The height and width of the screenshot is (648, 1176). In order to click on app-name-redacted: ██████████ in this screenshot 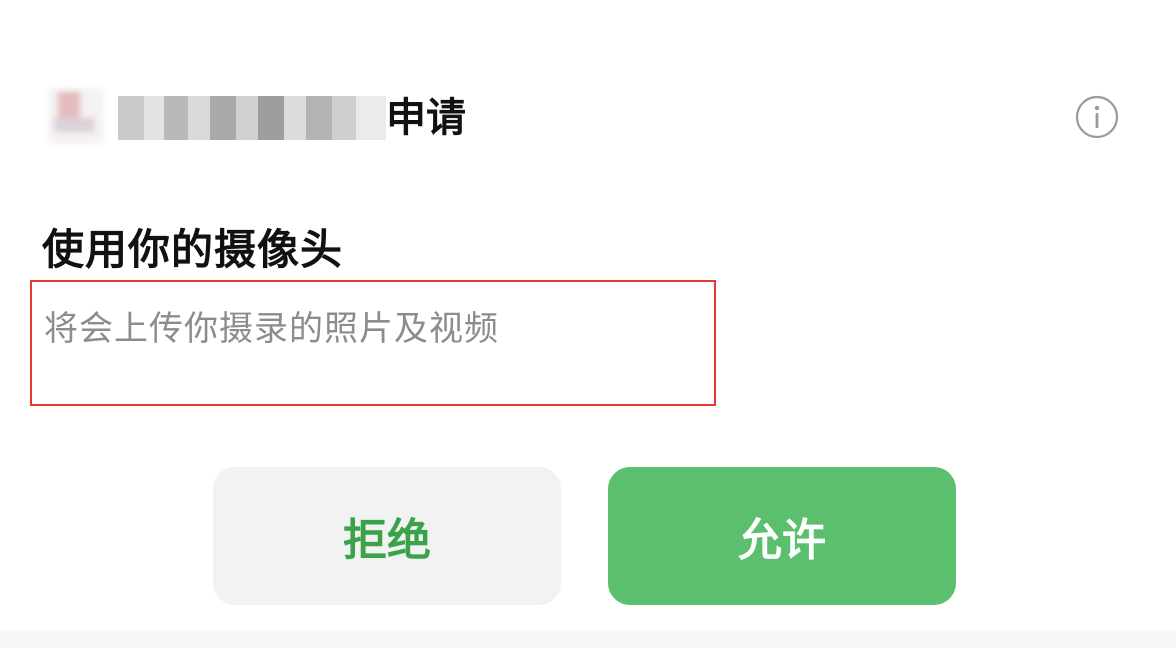, I will do `click(252, 118)`.